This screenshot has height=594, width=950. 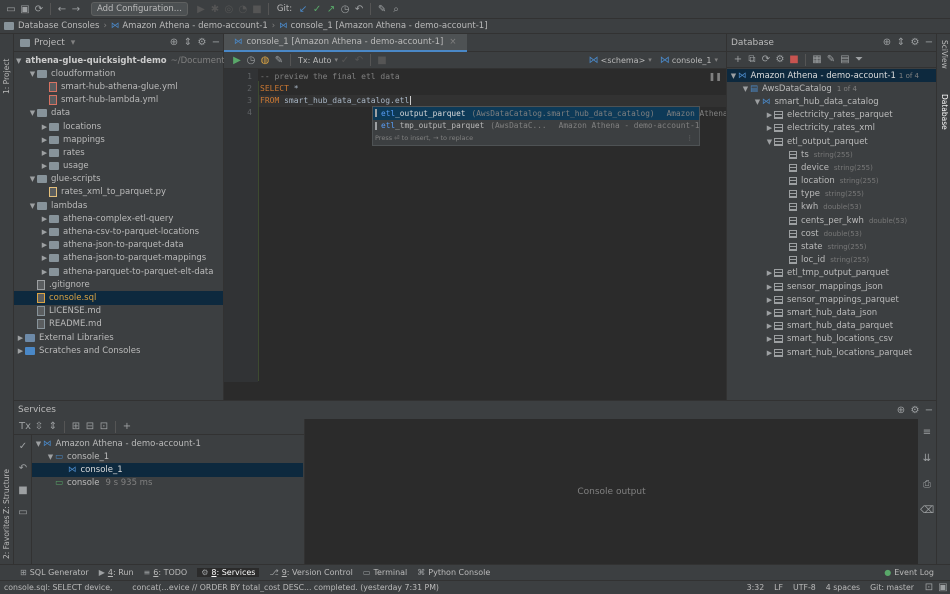 I want to click on file-encoding: UTF-8, so click(x=804, y=587).